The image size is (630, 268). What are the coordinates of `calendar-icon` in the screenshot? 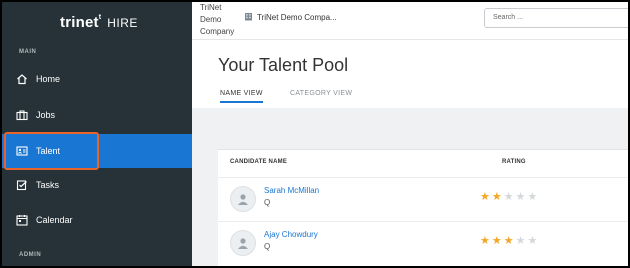 It's located at (22, 220).